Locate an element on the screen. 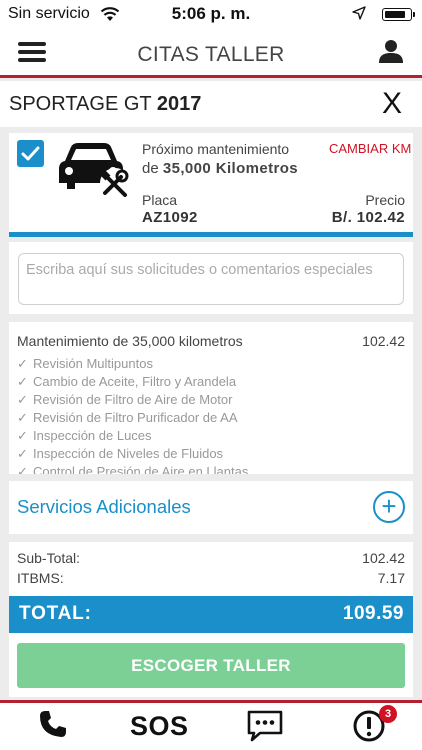 This screenshot has height=750, width=422. chat-icon is located at coordinates (265, 728).